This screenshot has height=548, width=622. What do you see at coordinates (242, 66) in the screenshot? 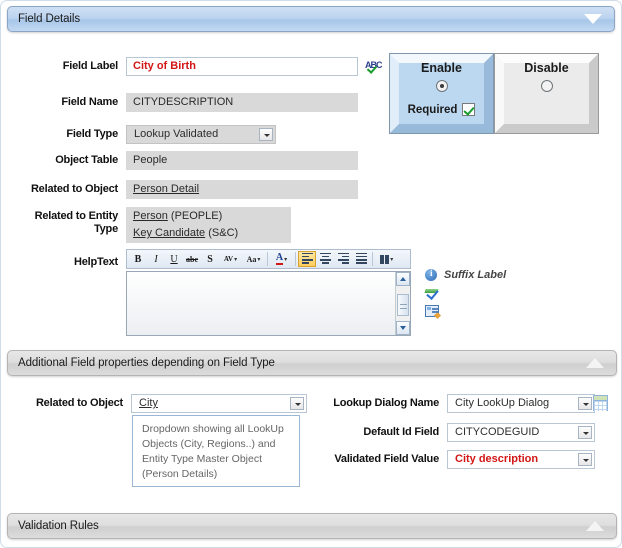
I see `field-label-input: City of Birth` at bounding box center [242, 66].